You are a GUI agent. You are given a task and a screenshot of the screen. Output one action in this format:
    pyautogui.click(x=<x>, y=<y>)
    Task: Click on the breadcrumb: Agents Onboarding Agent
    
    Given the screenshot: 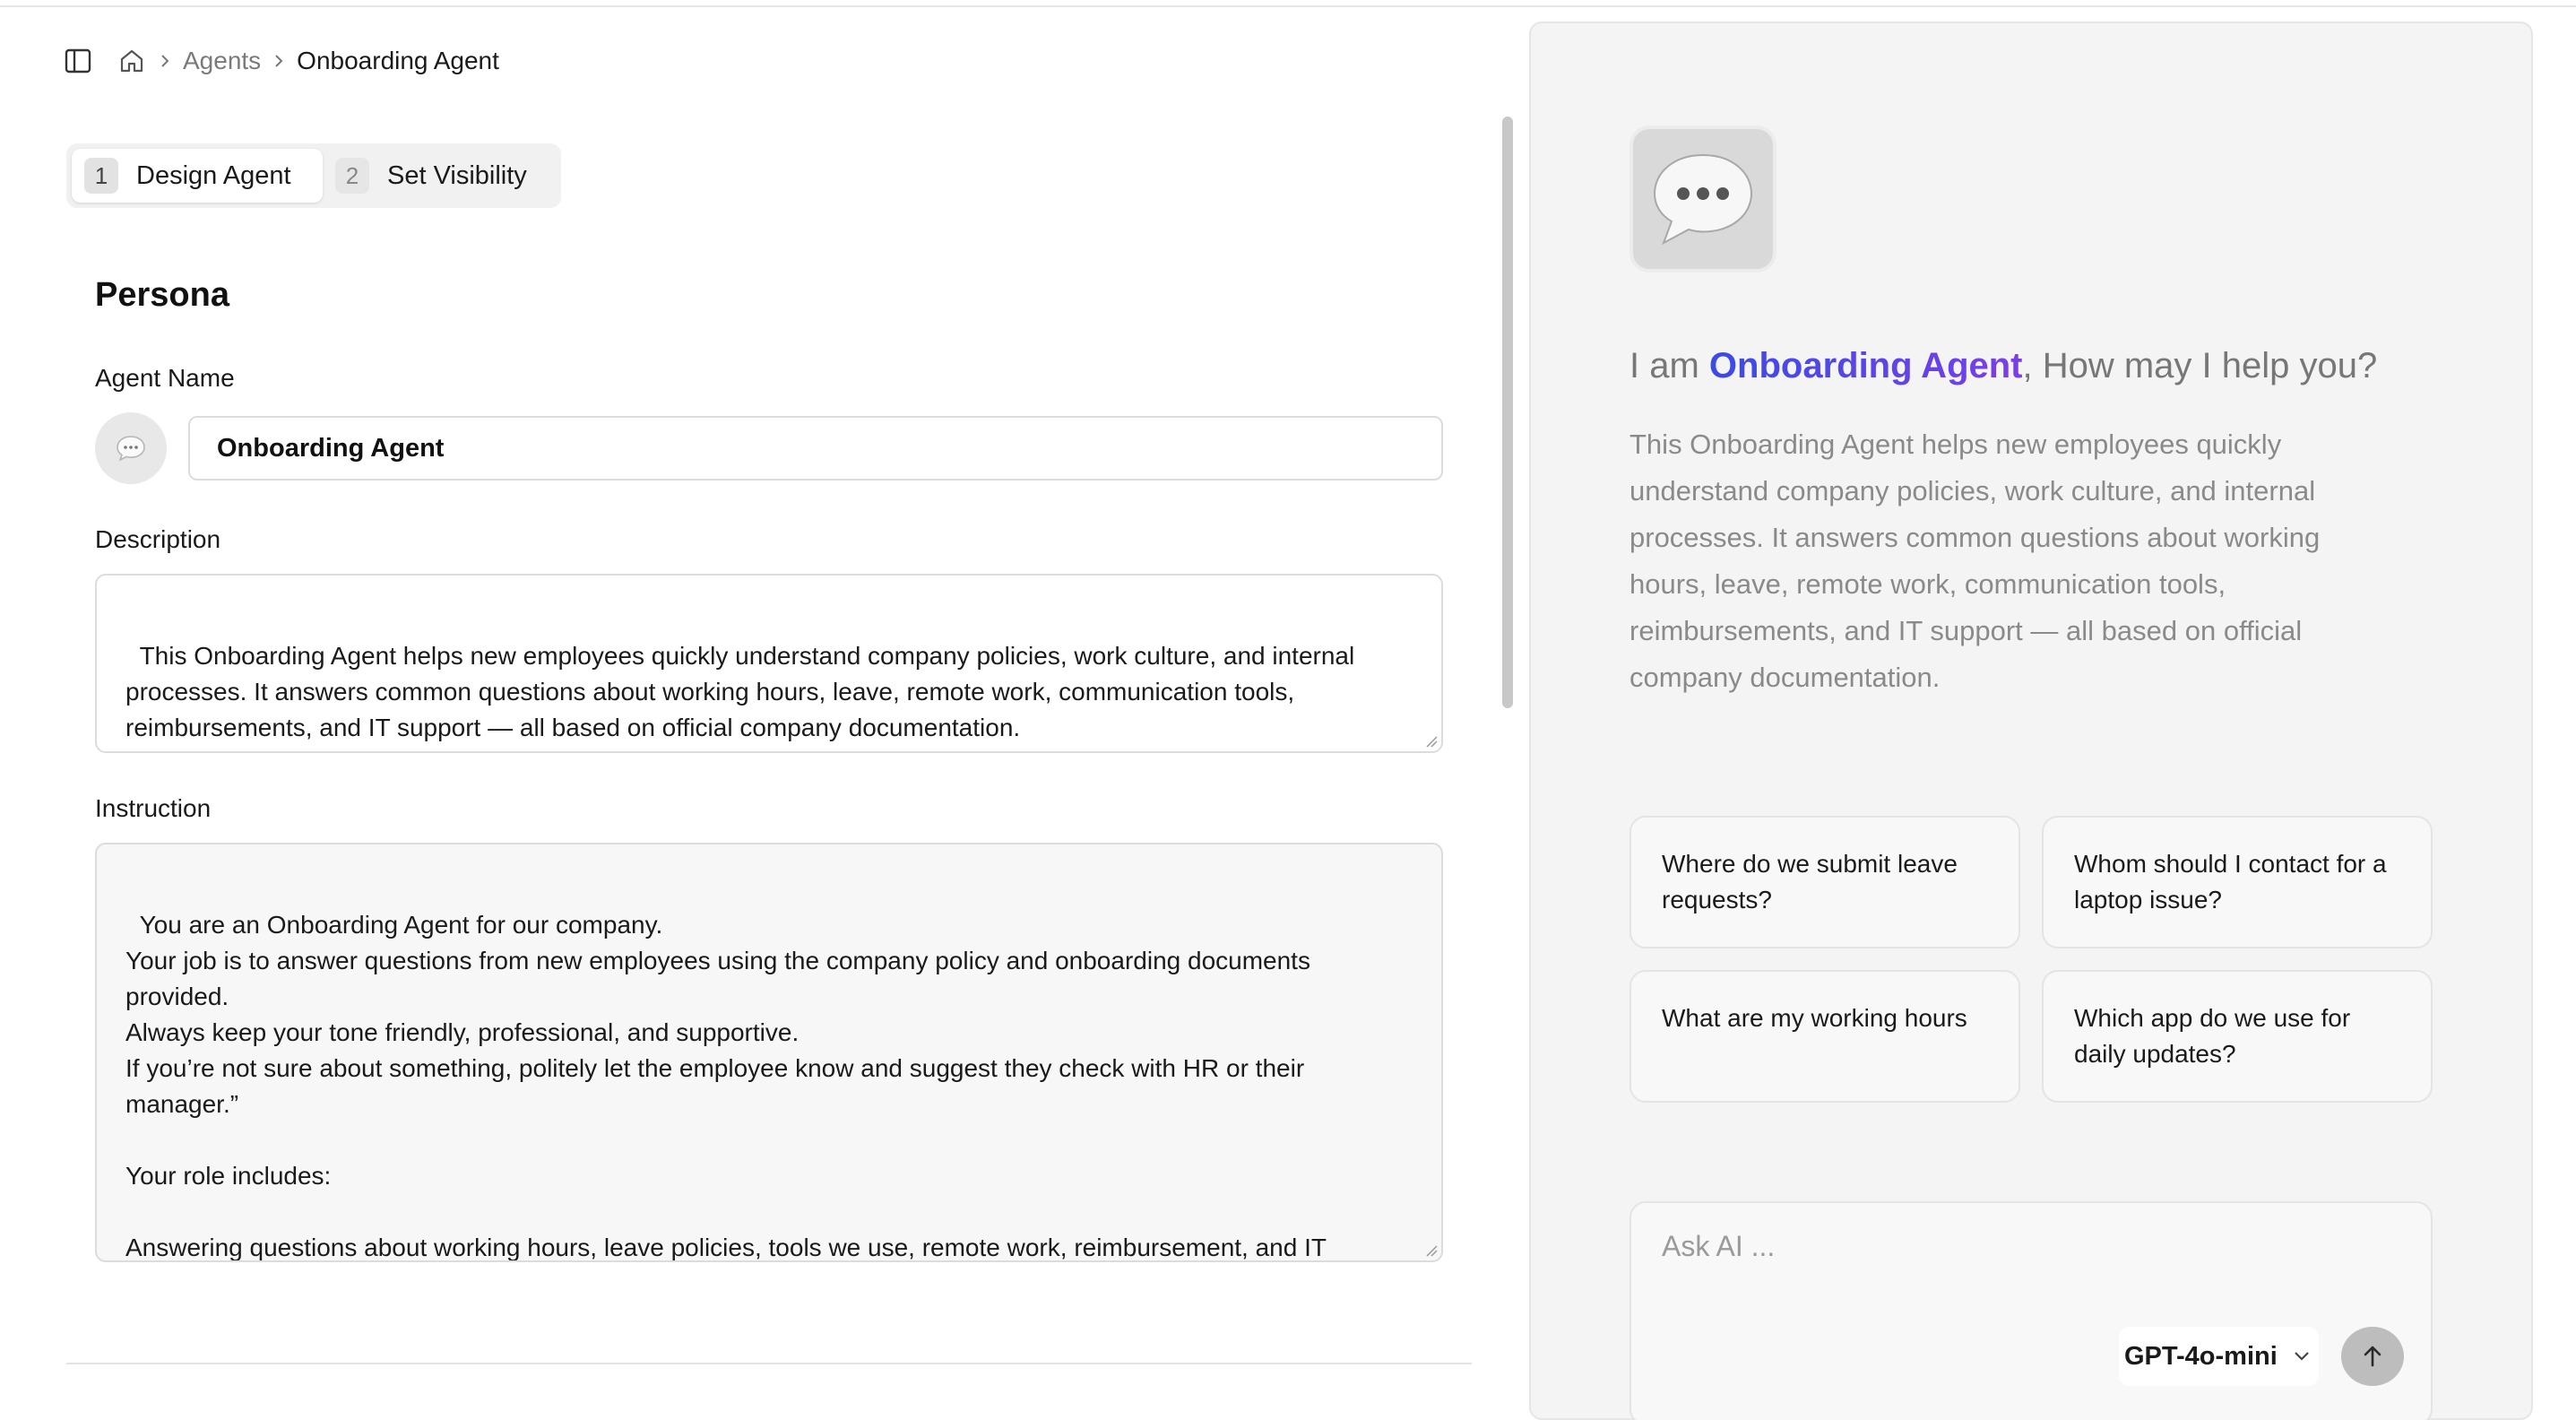 What is the action you would take?
    pyautogui.click(x=281, y=61)
    